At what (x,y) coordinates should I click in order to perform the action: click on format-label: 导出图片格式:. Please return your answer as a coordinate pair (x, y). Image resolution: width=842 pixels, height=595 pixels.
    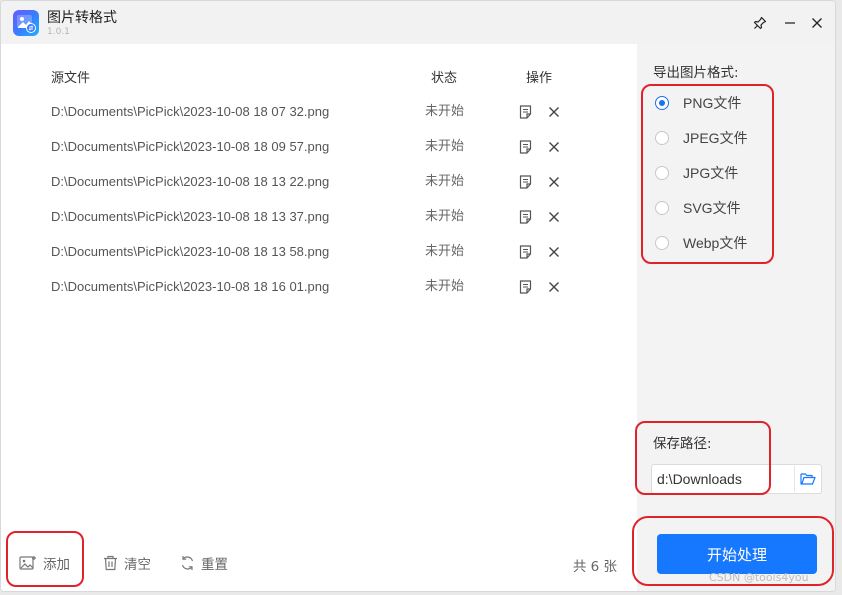
    Looking at the image, I should click on (696, 73).